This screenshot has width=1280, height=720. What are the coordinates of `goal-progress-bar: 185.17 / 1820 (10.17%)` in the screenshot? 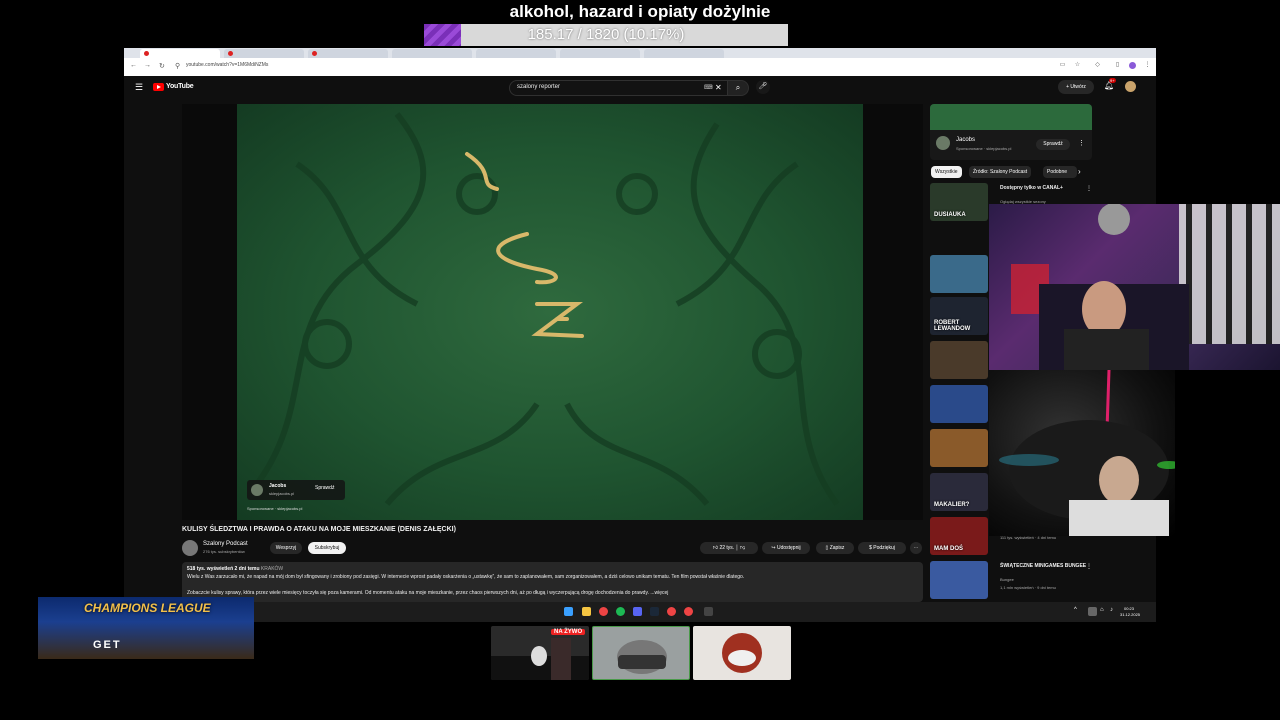 It's located at (606, 35).